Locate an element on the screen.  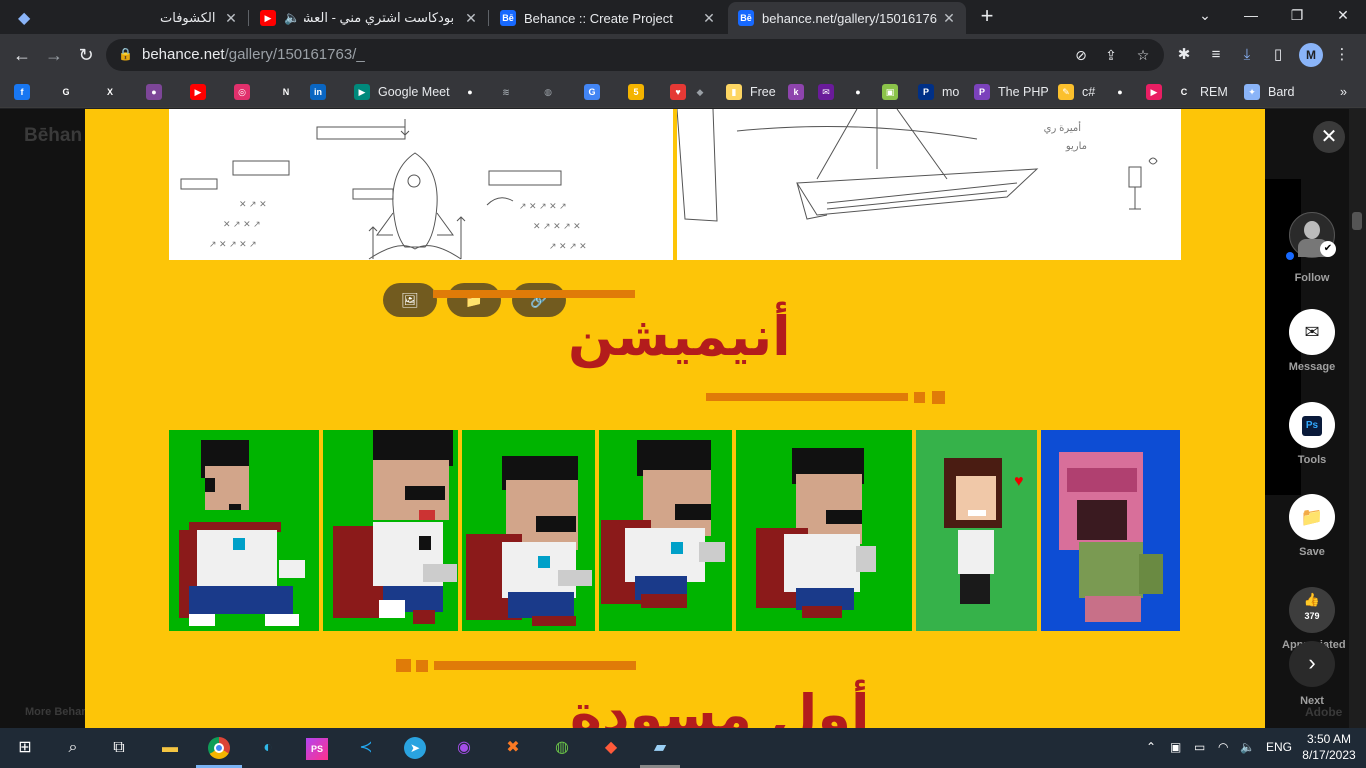
tor-browser-icon: ◉ is located at coordinates (464, 748).